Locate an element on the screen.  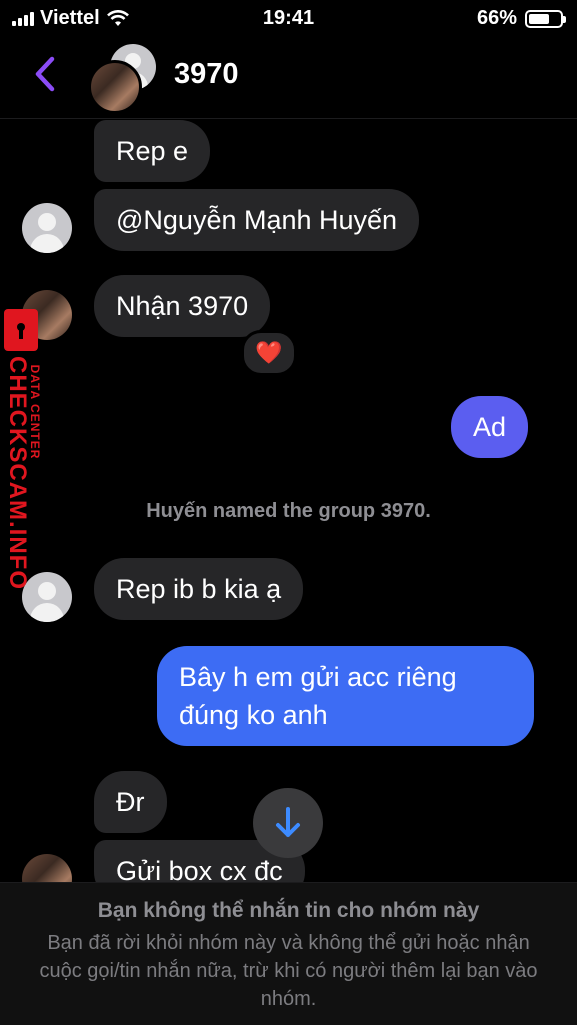
message-bubble: @Nguyễn Mạnh Huyến is located at coordinates (257, 220).